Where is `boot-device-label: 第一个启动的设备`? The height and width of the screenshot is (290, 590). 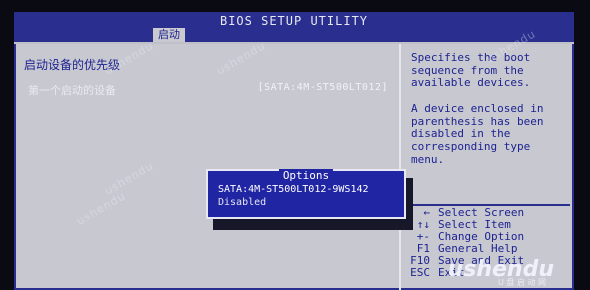
boot-device-label: 第一个启动的设备 is located at coordinates (72, 90).